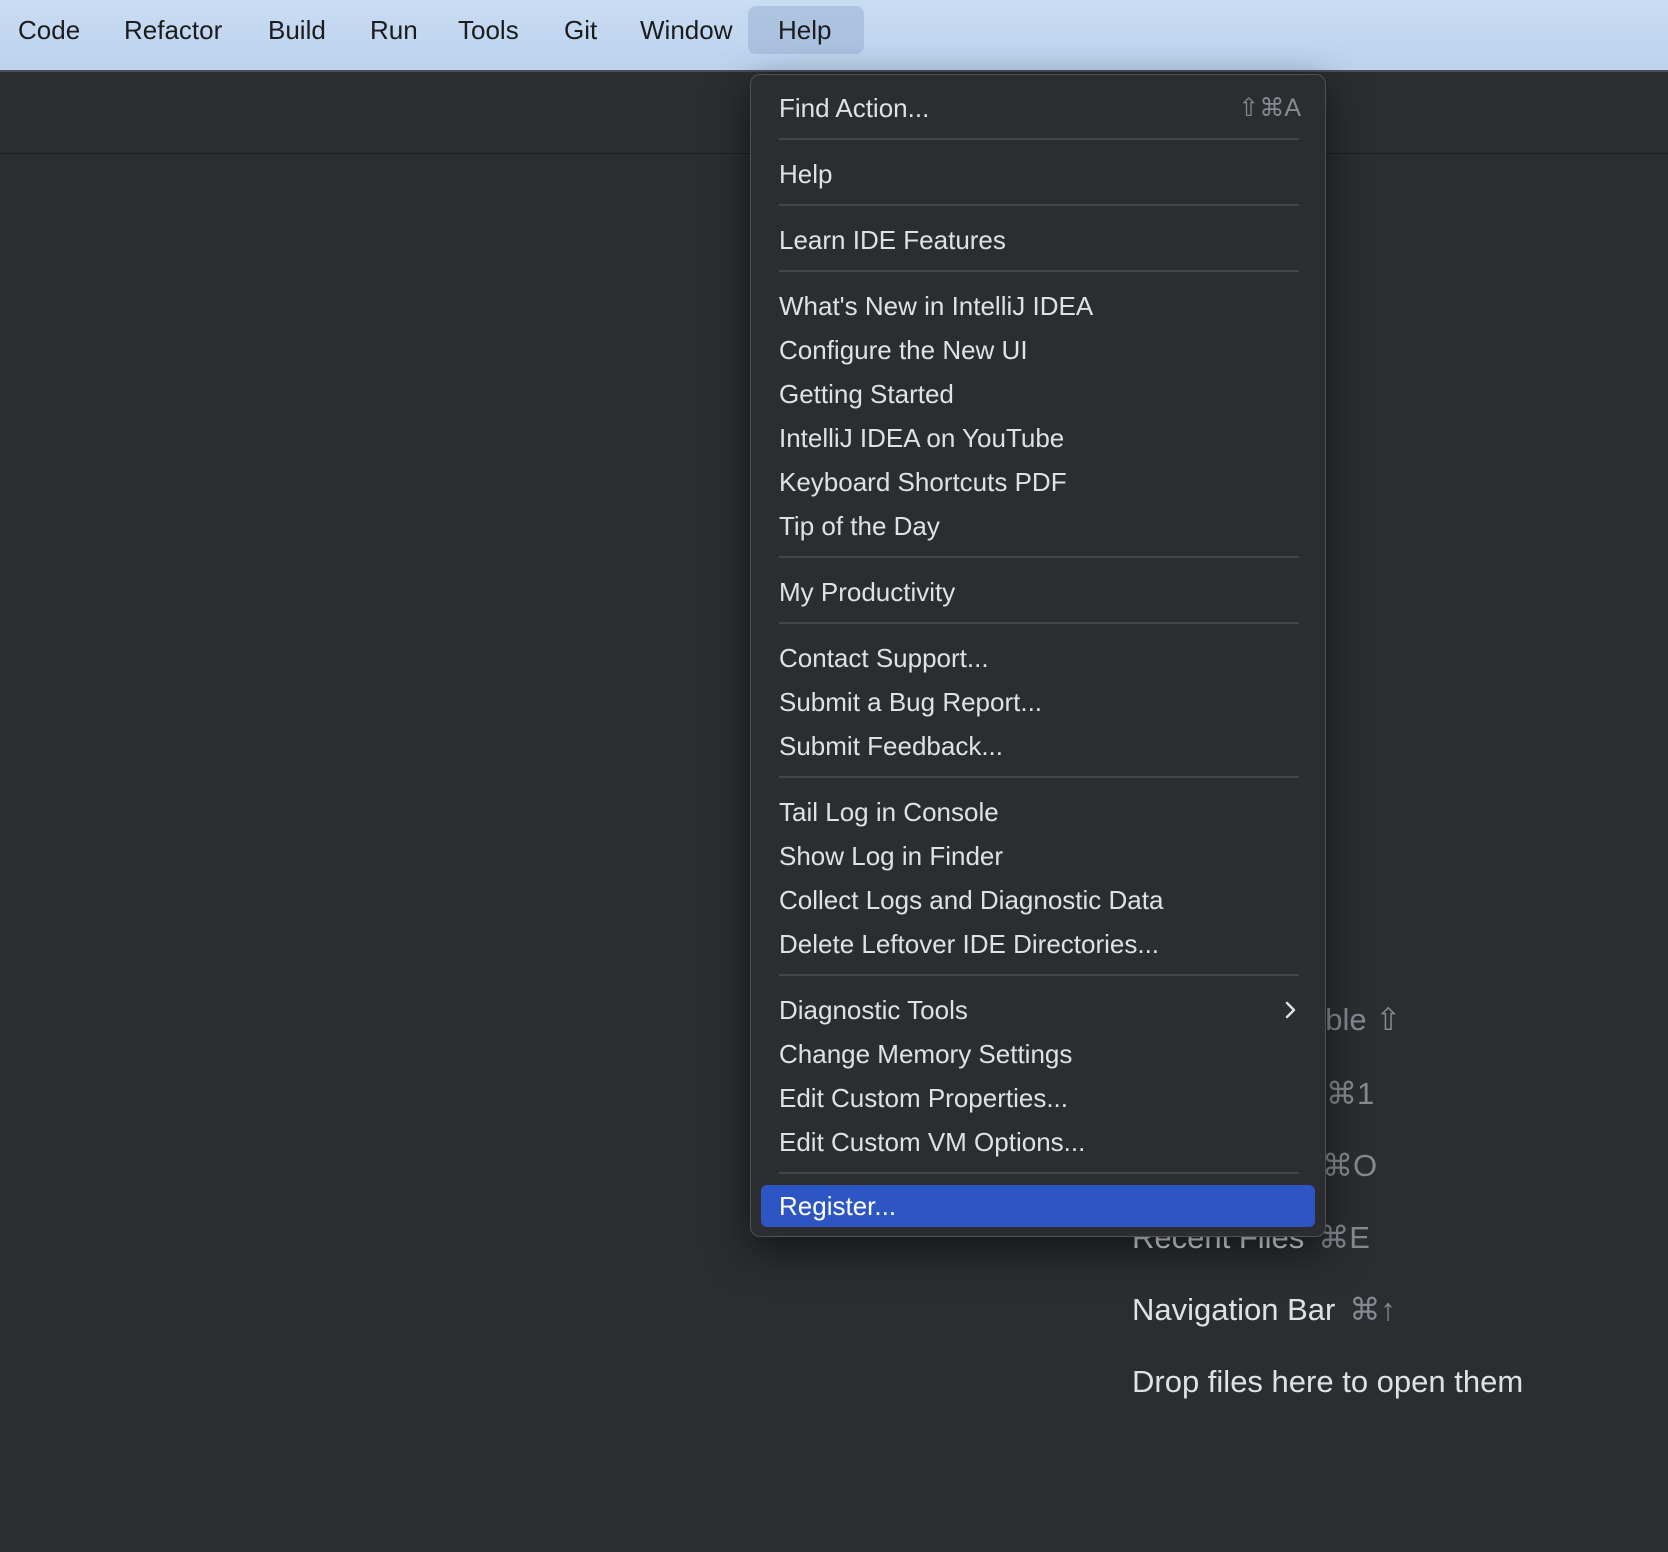  I want to click on menu-item-my-productivity: My Productivity, so click(1038, 592).